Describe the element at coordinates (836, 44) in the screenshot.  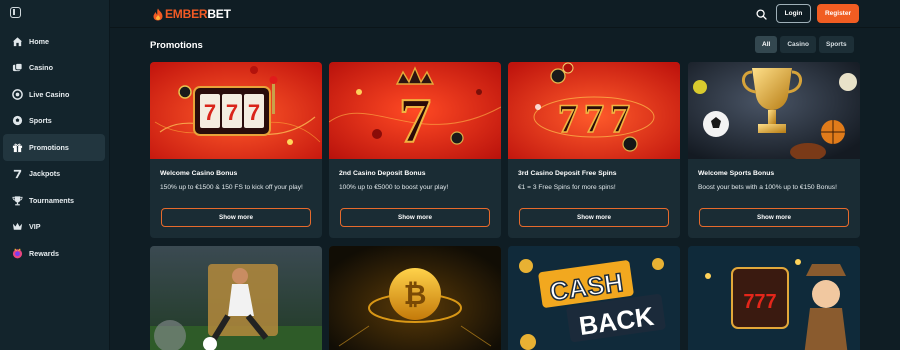
I see `filter-sports: Sports` at that location.